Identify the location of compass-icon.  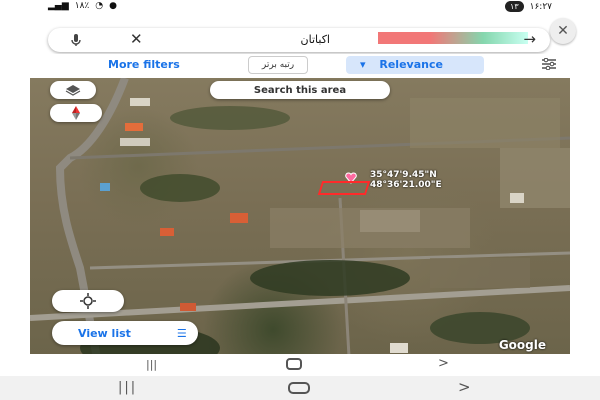
(76, 113).